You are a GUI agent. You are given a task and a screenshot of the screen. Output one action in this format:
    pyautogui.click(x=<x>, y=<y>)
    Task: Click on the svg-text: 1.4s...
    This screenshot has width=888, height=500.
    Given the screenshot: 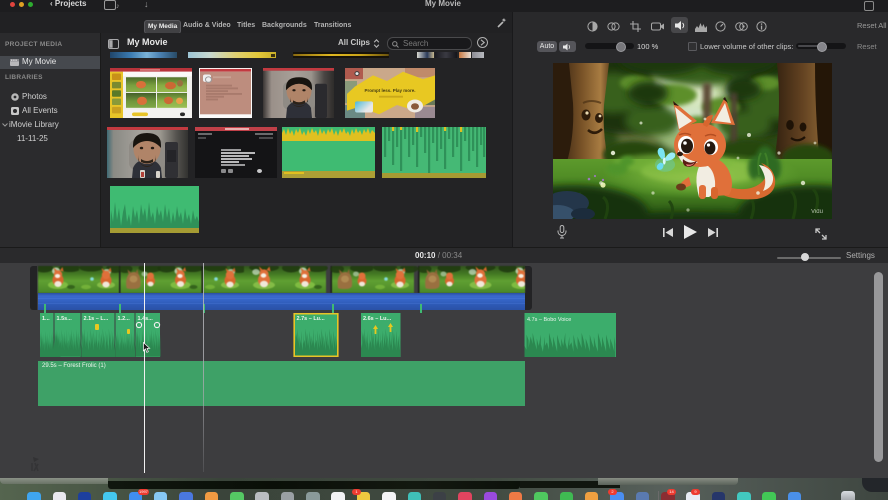 What is the action you would take?
    pyautogui.click(x=146, y=319)
    